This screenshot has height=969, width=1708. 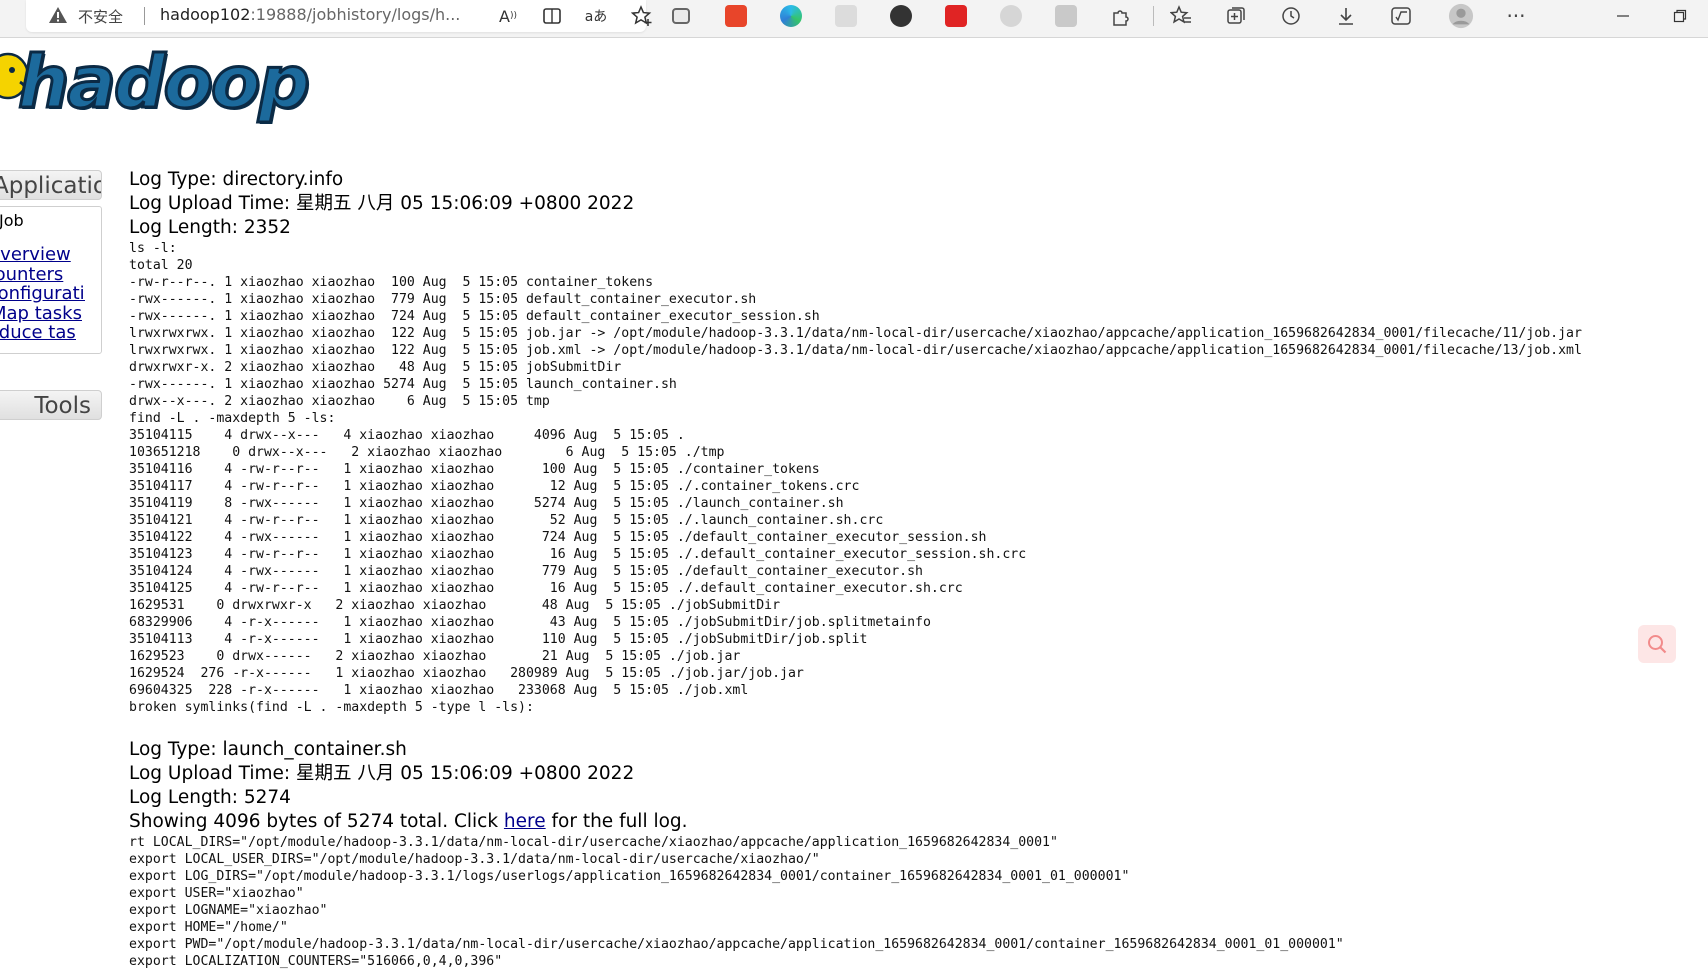 I want to click on application-header: Application, so click(x=51, y=185).